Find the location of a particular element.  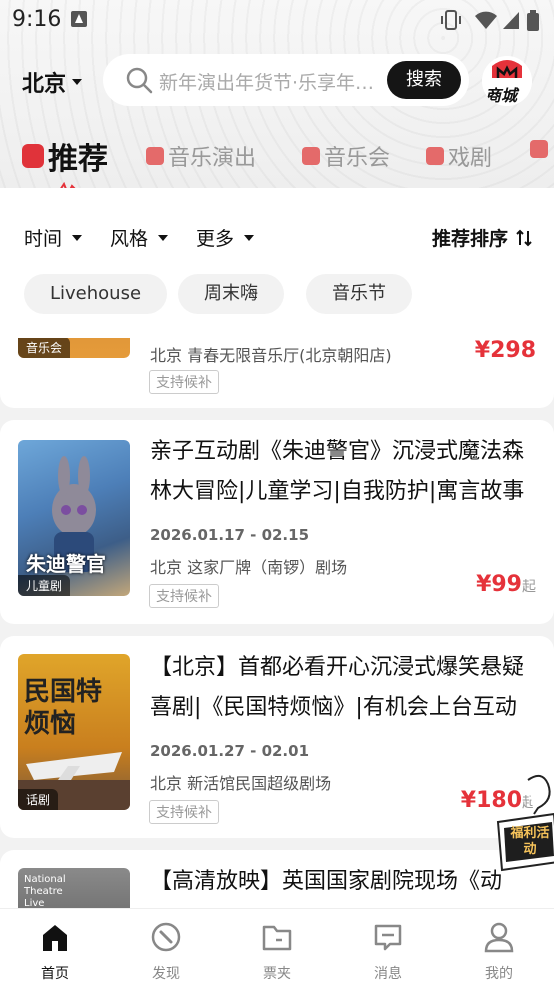

sort-selector: 推荐排序 is located at coordinates (482, 237).